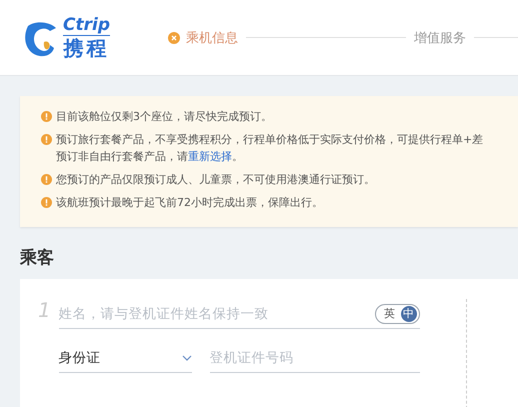 The width and height of the screenshot is (518, 407). I want to click on id-type-select: 身份证, so click(125, 358).